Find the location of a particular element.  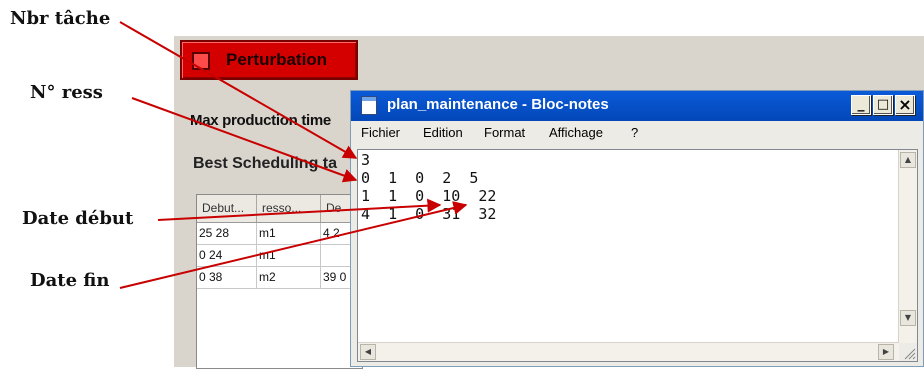

annotation-date-fin: Date fin is located at coordinates (70, 280).